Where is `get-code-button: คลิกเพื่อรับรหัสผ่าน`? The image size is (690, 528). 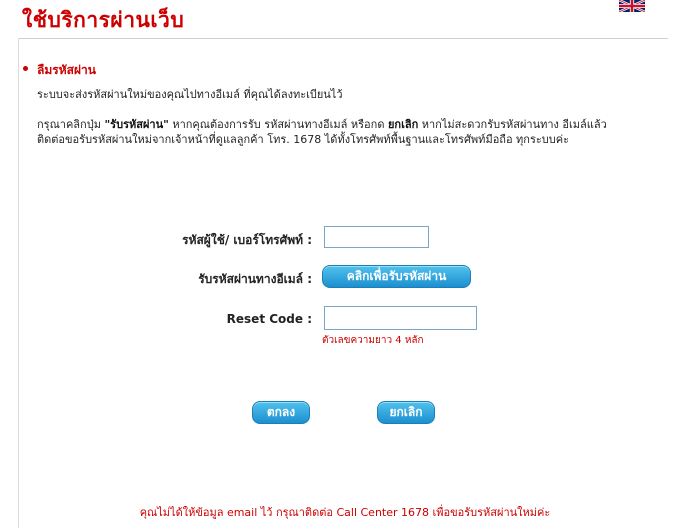 get-code-button: คลิกเพื่อรับรหัสผ่าน is located at coordinates (396, 276).